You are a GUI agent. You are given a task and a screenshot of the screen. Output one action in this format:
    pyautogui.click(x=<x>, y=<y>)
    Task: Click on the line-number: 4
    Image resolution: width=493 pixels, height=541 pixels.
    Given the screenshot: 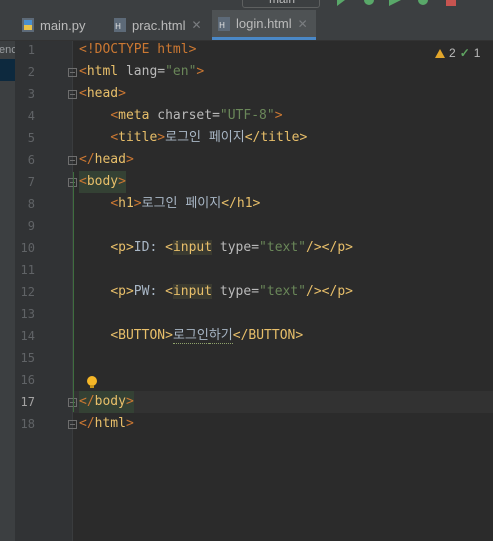 What is the action you would take?
    pyautogui.click(x=25, y=116)
    